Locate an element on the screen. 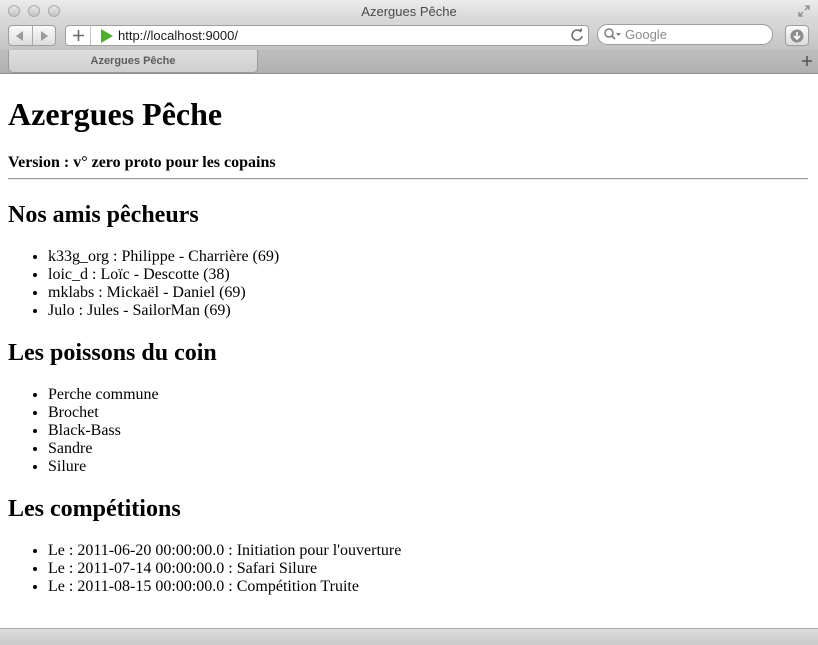  page-status-play-icon is located at coordinates (107, 36).